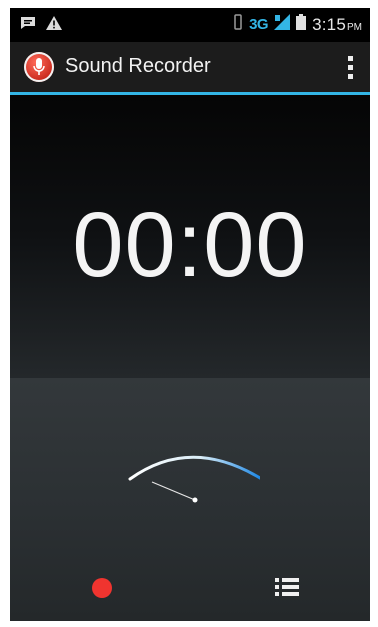  I want to click on vibrate-icon, so click(238, 24).